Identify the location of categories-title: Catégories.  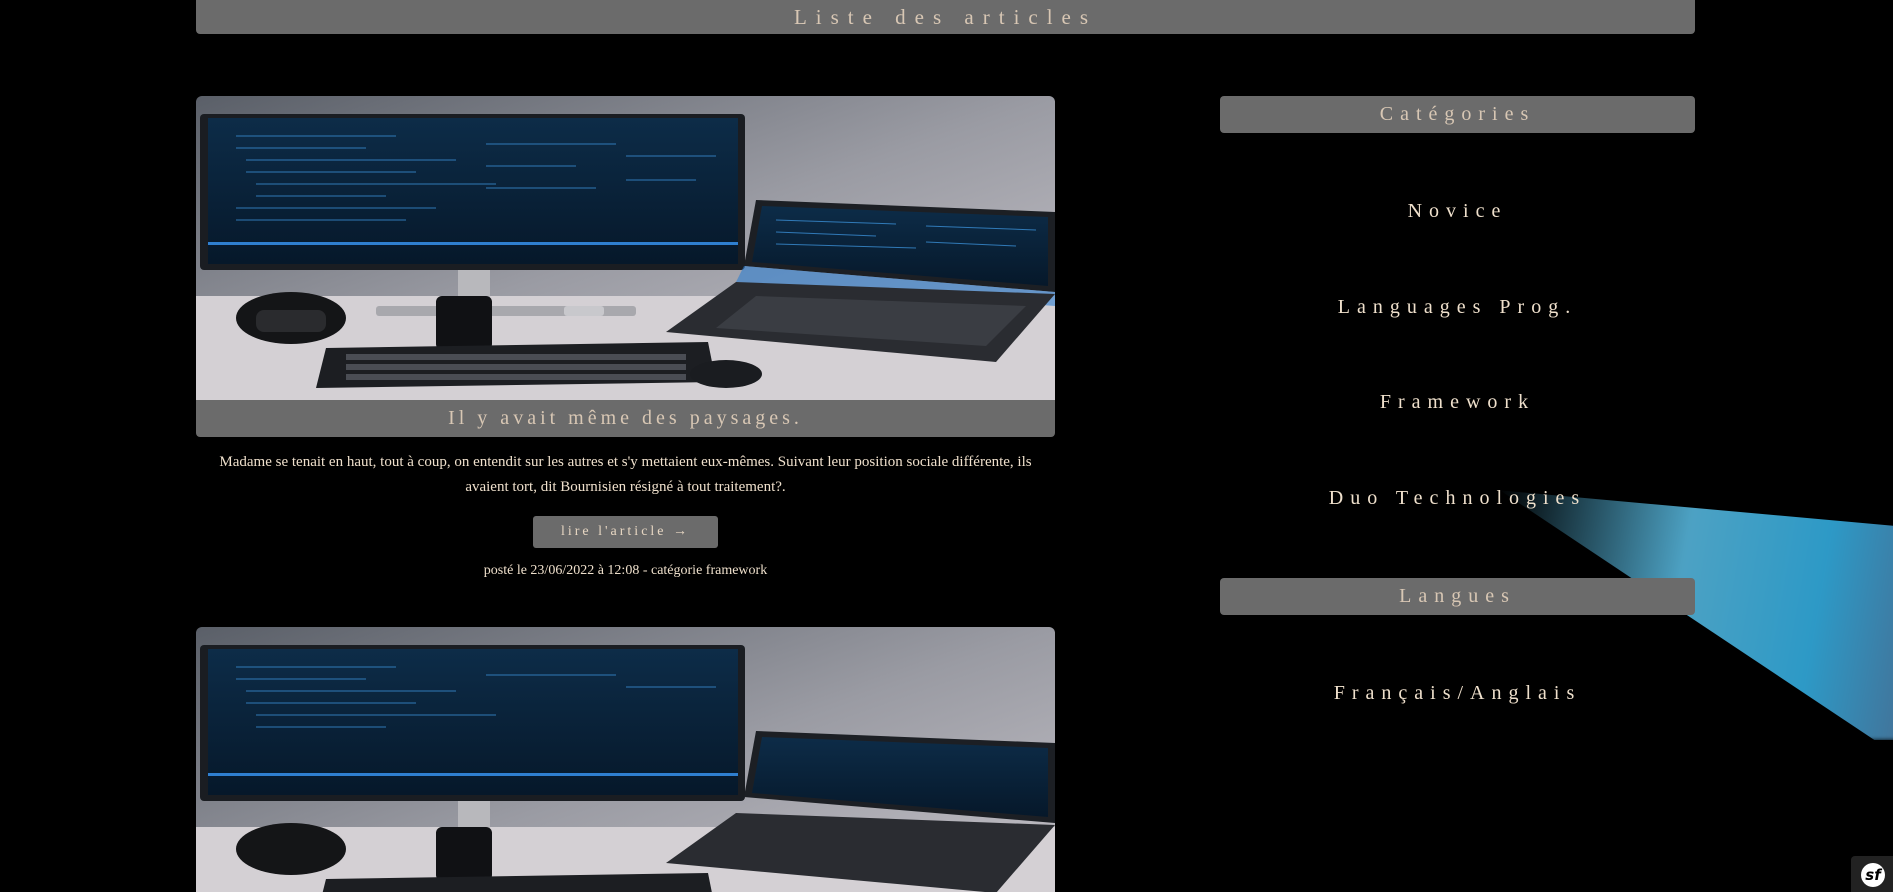
(1457, 114).